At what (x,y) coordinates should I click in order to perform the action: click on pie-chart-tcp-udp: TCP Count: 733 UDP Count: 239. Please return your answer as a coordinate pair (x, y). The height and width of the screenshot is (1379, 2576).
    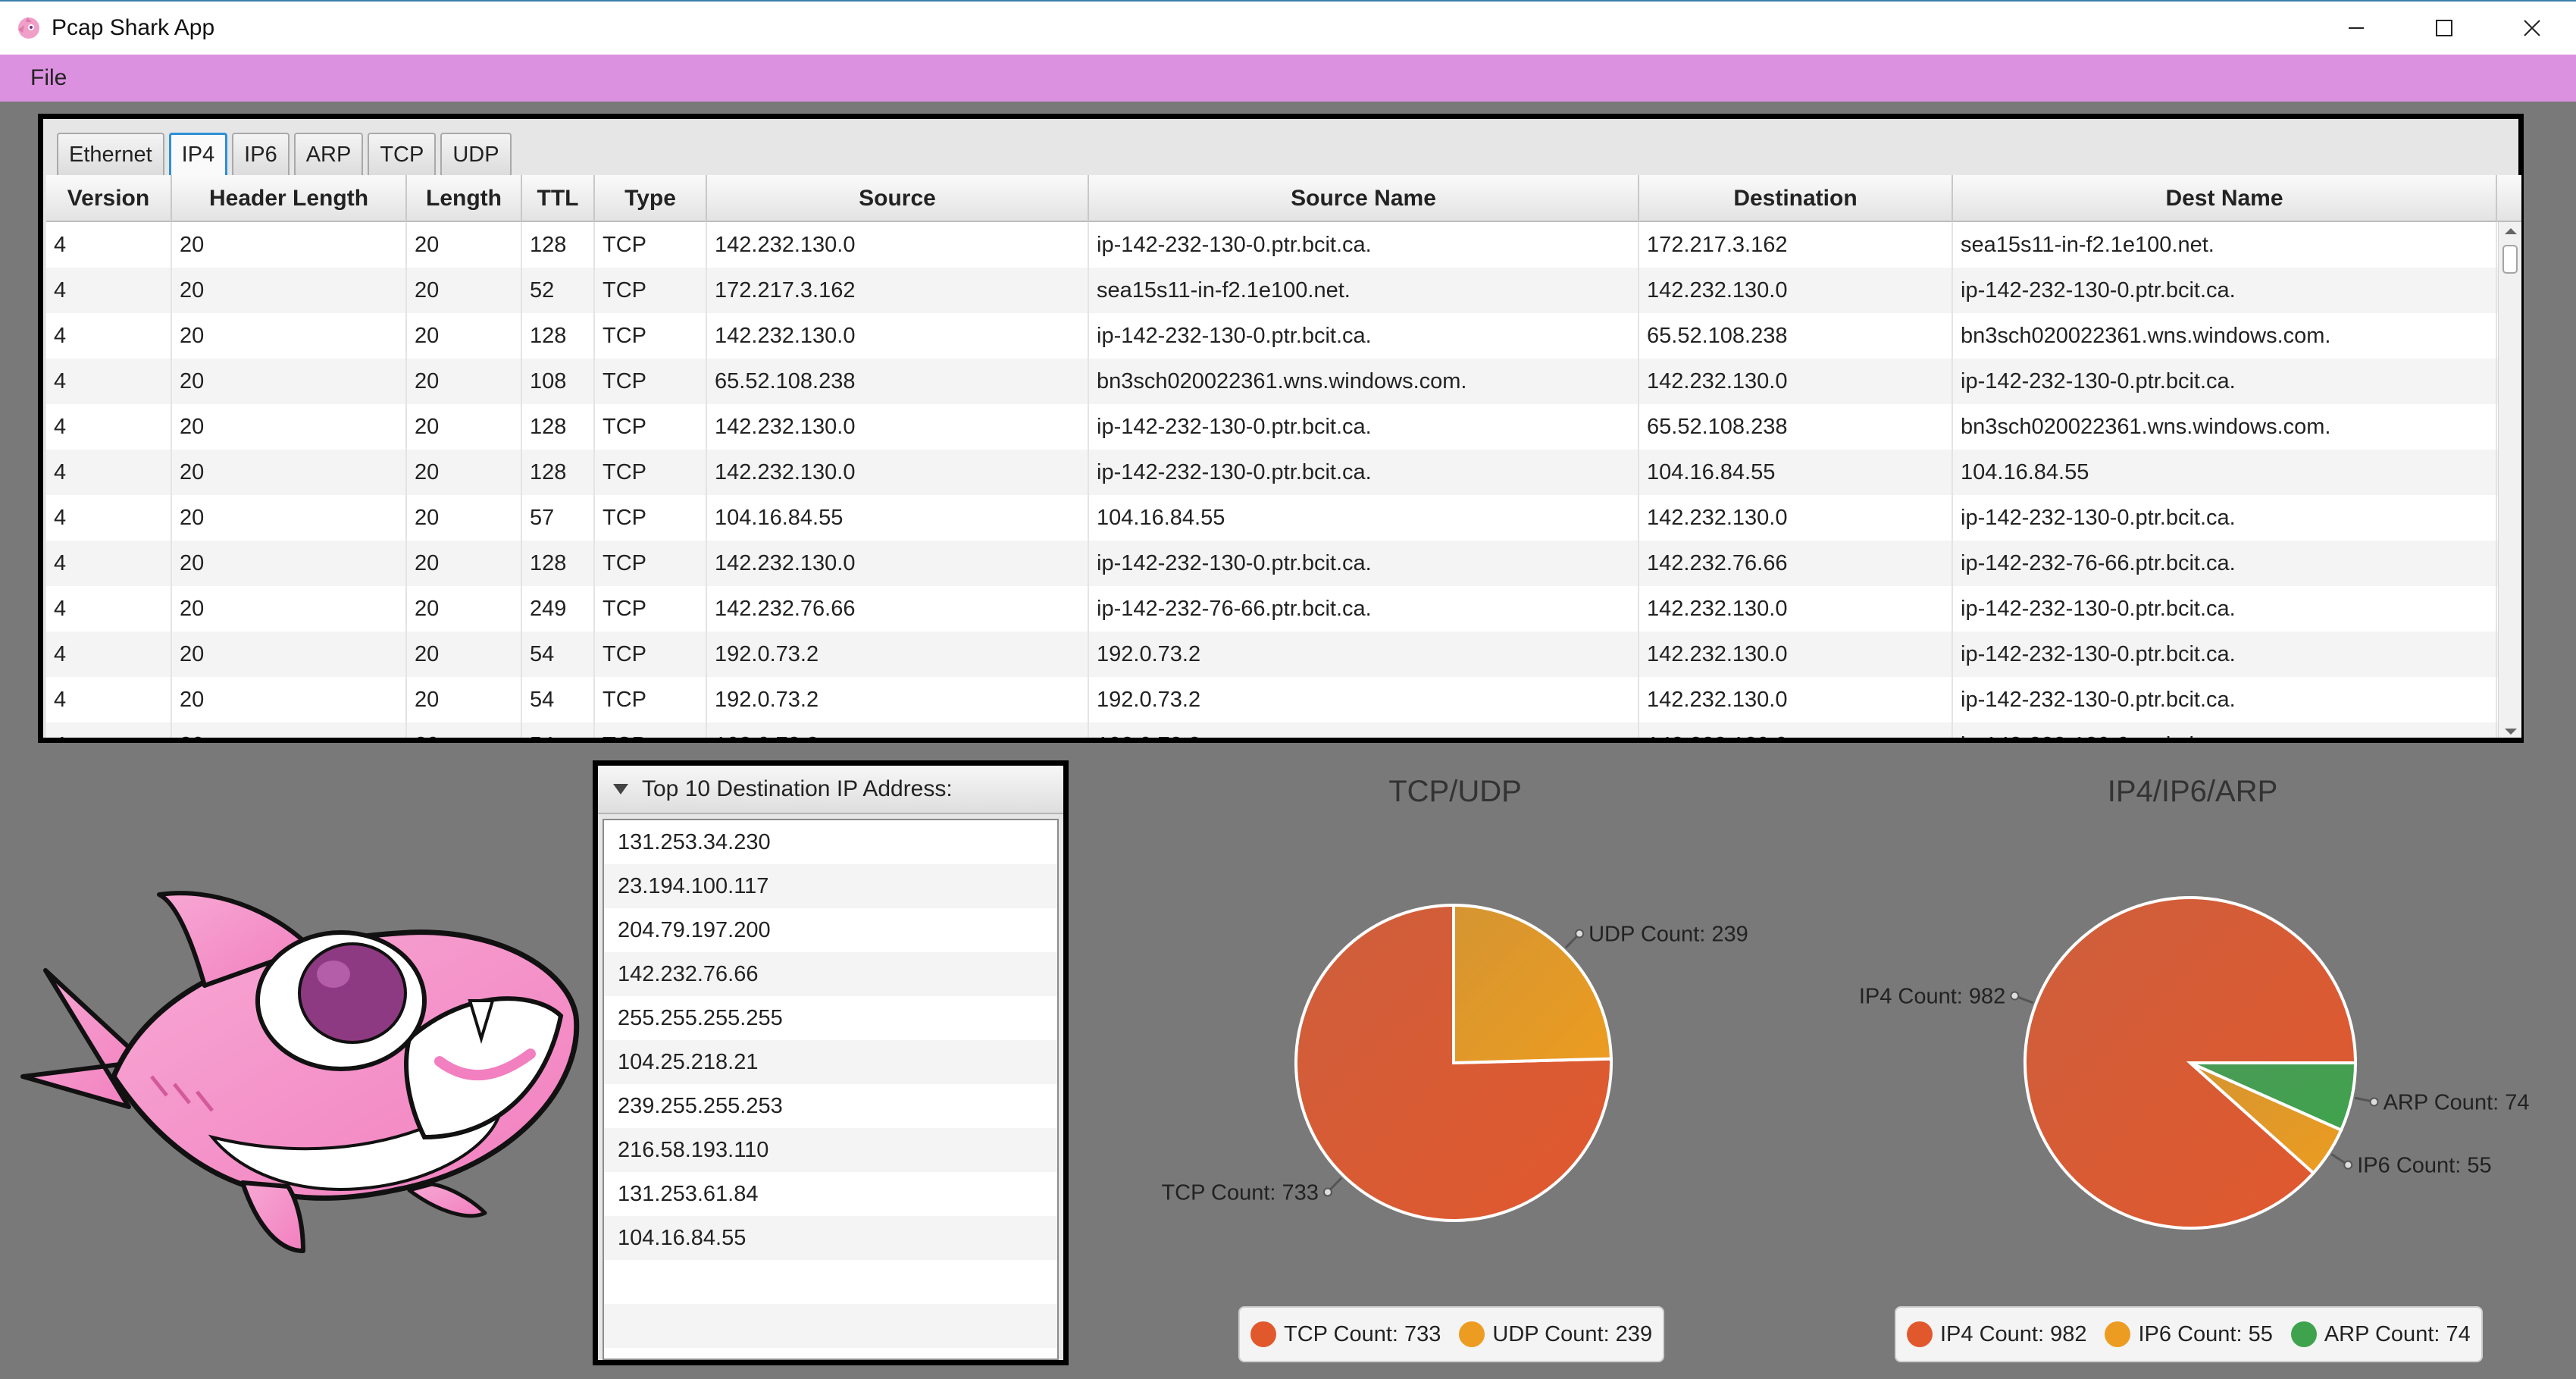
    Looking at the image, I should click on (1454, 1062).